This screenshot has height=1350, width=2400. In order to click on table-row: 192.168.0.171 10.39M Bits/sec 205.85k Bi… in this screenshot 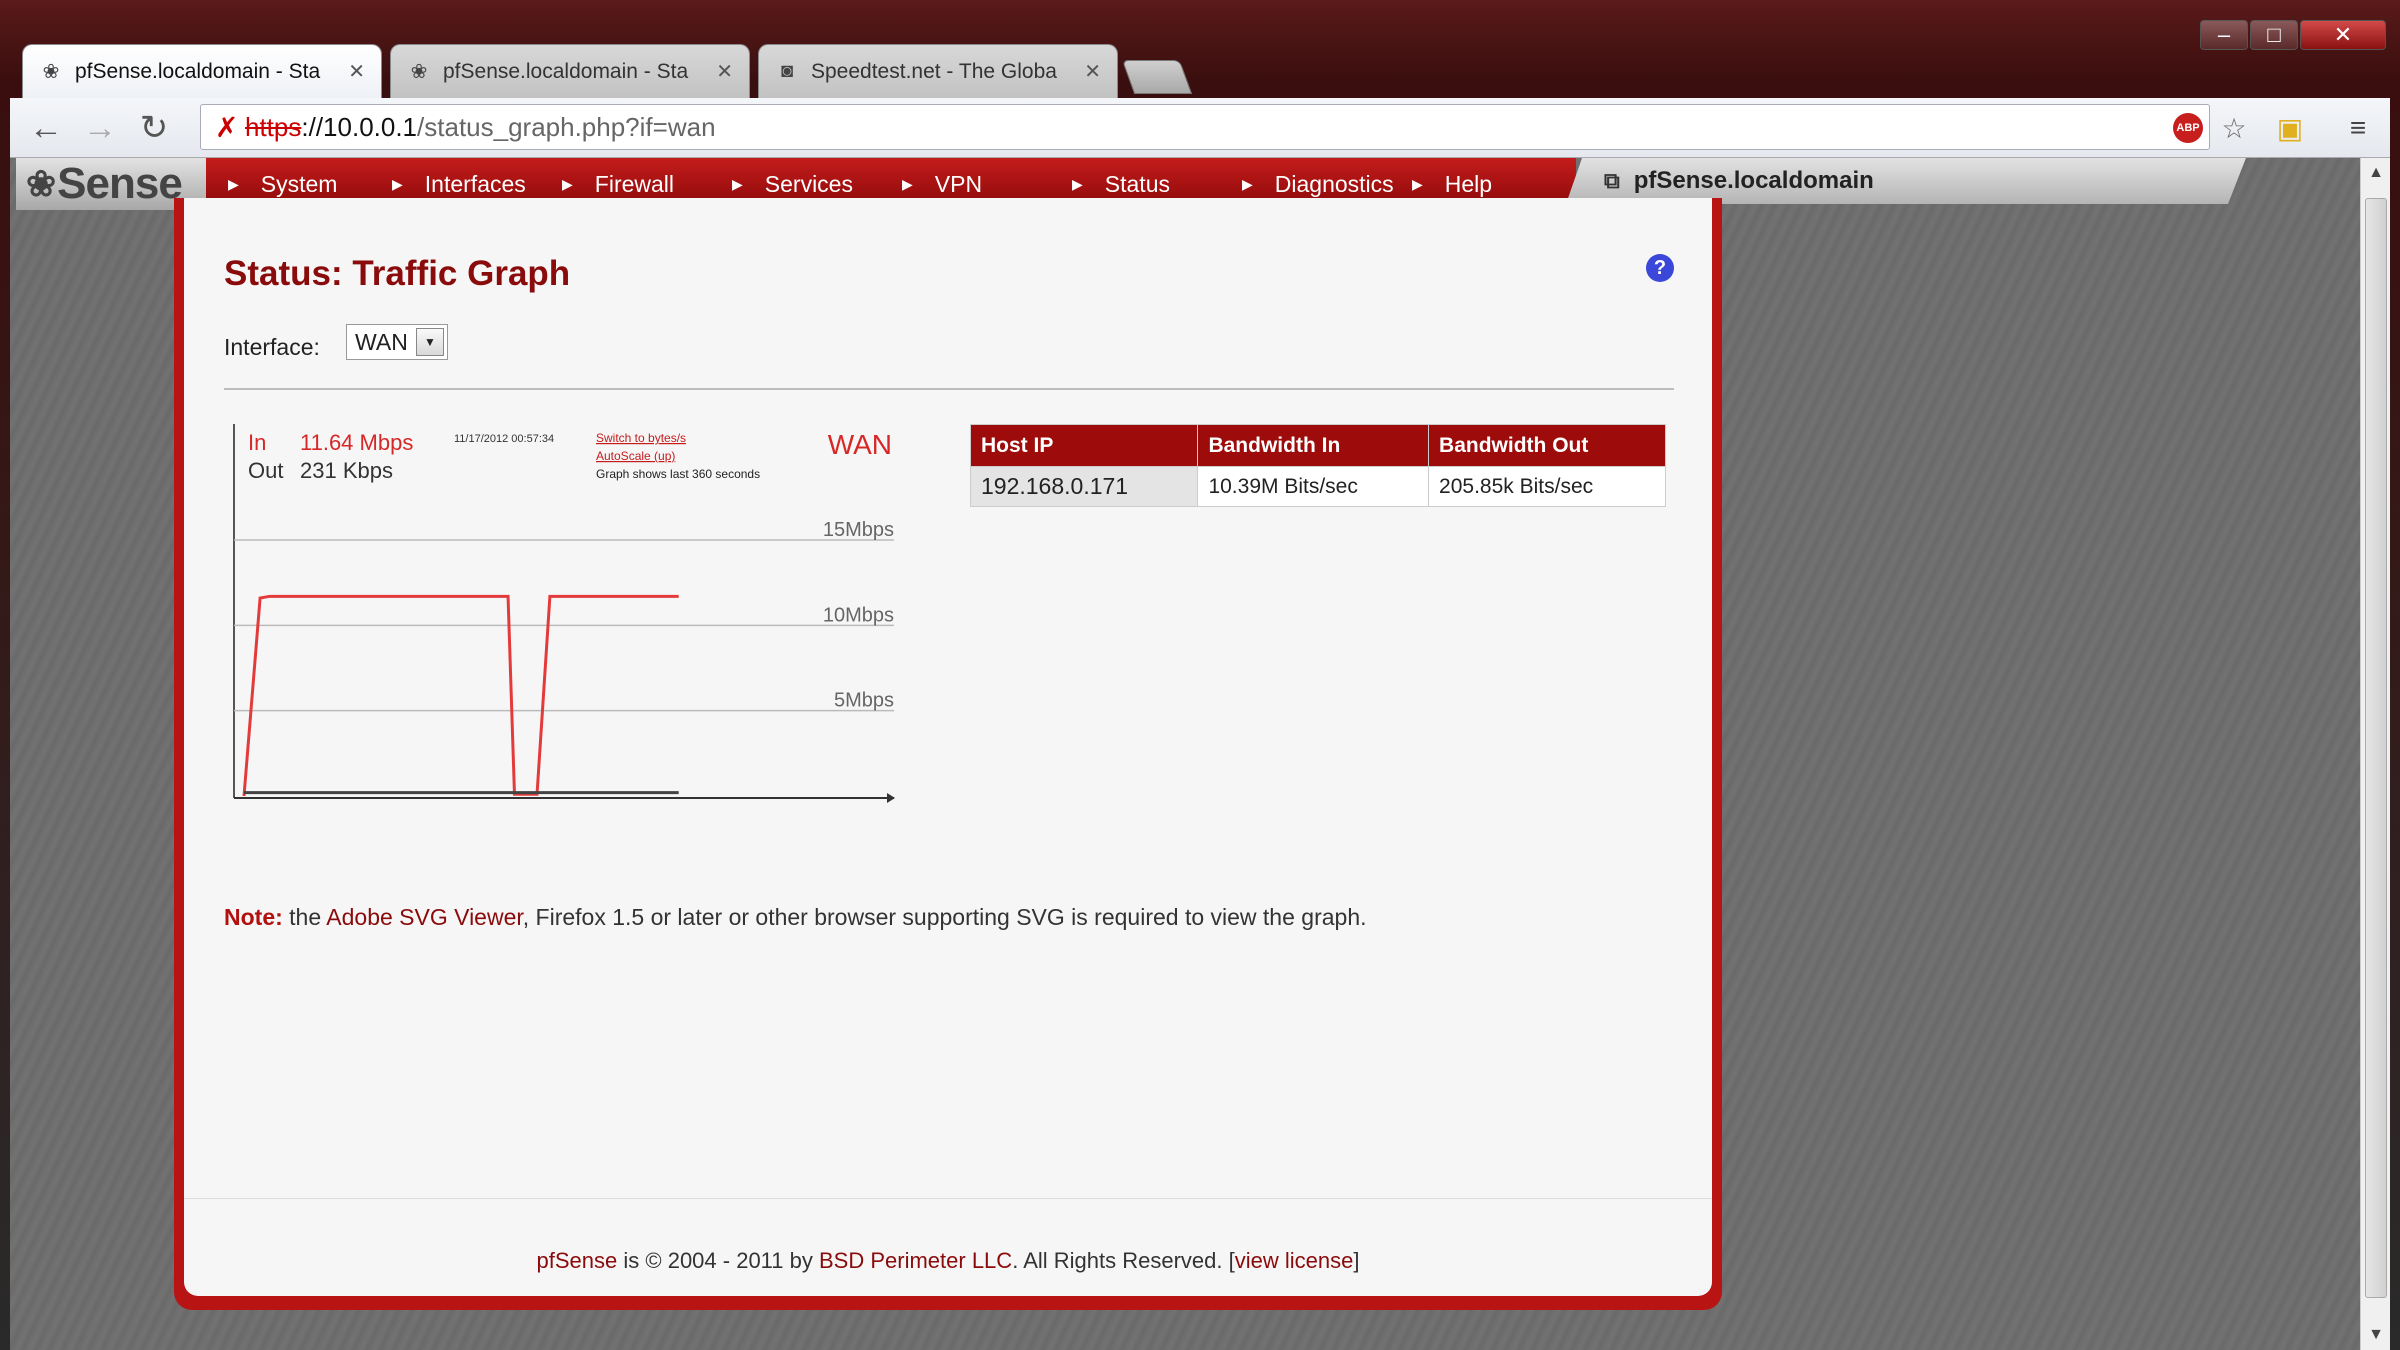, I will do `click(1317, 486)`.